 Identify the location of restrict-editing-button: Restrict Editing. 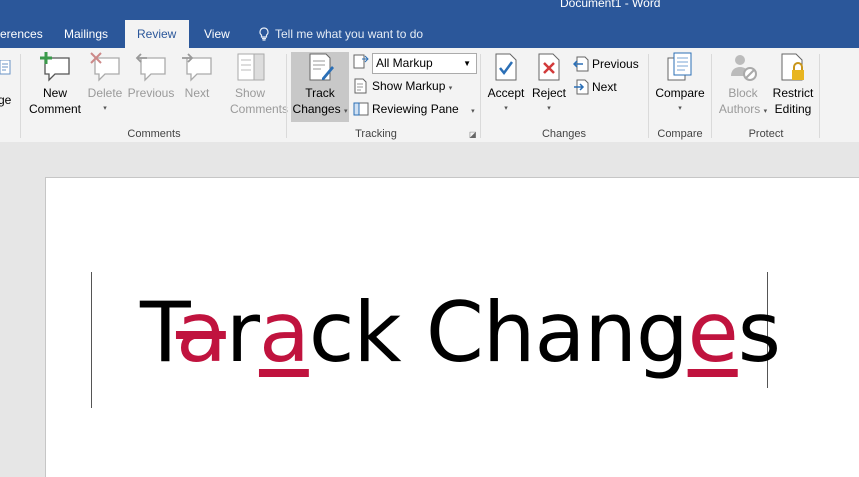
(793, 84).